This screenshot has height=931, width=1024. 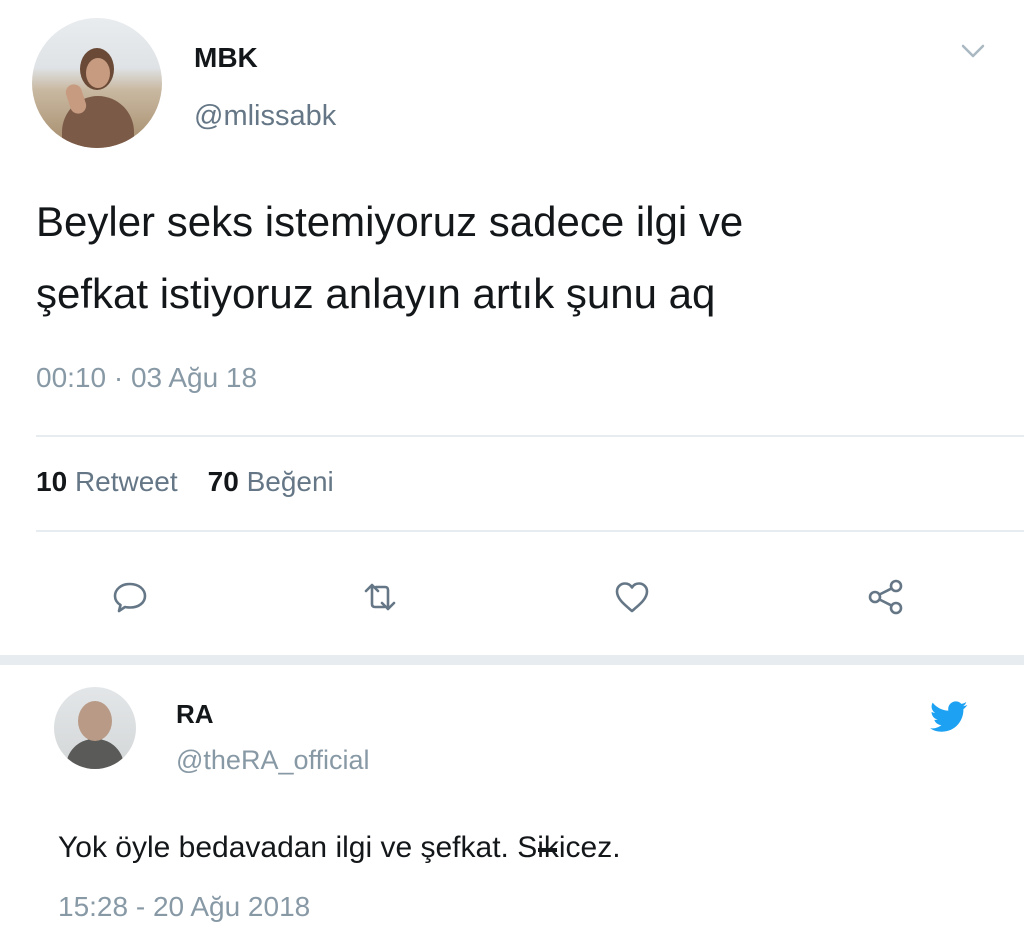 What do you see at coordinates (184, 907) in the screenshot?
I see `reply-timestamp: 15:28 - 20 Ağu 2018` at bounding box center [184, 907].